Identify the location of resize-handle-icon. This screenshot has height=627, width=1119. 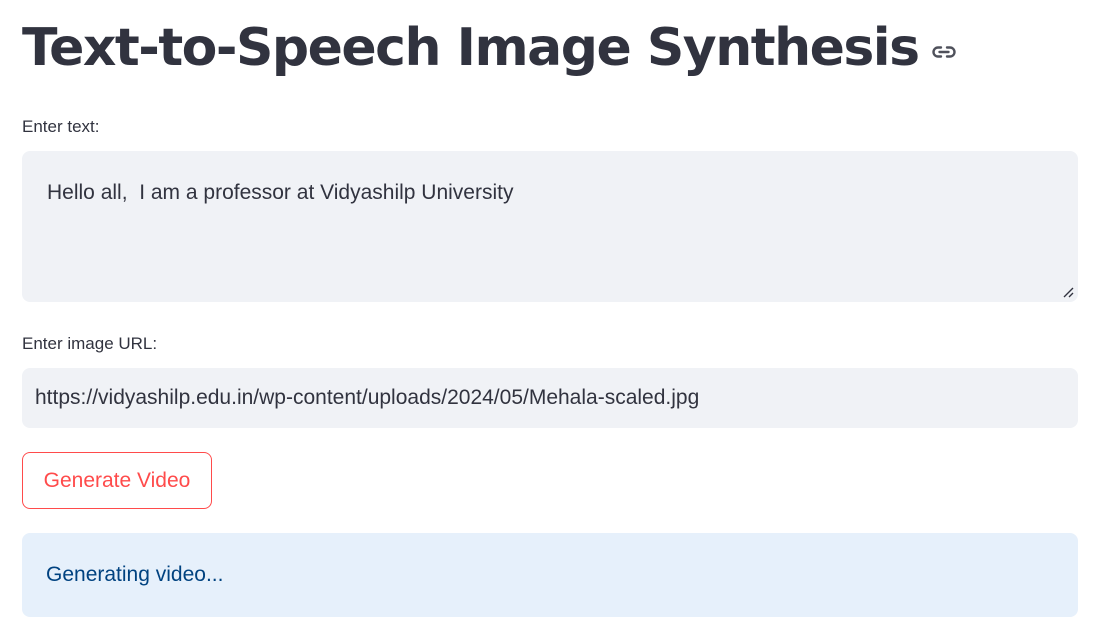
(1068, 292).